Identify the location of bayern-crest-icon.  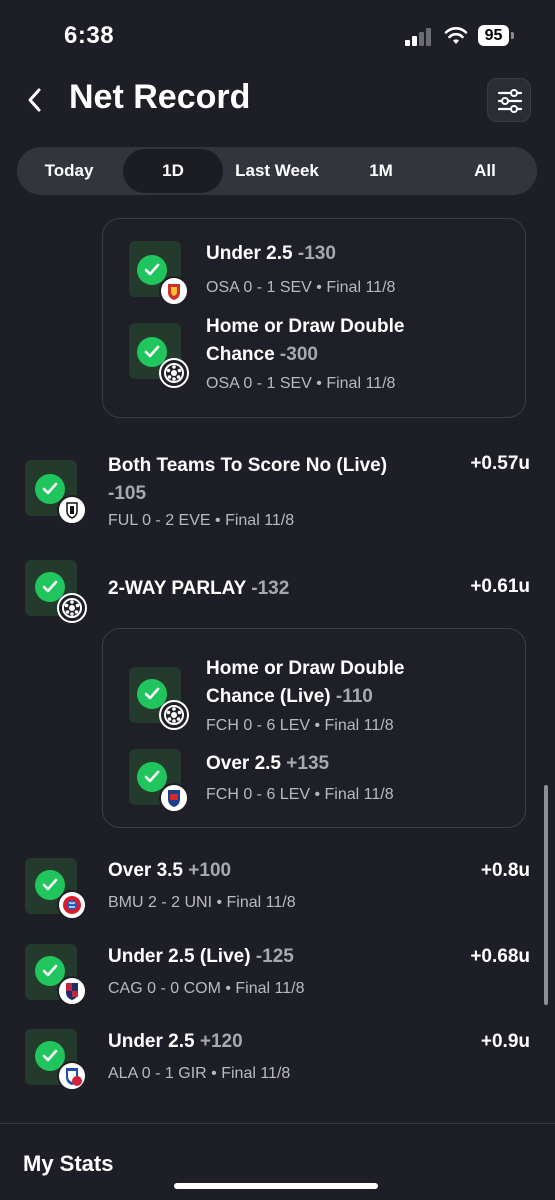
(72, 905).